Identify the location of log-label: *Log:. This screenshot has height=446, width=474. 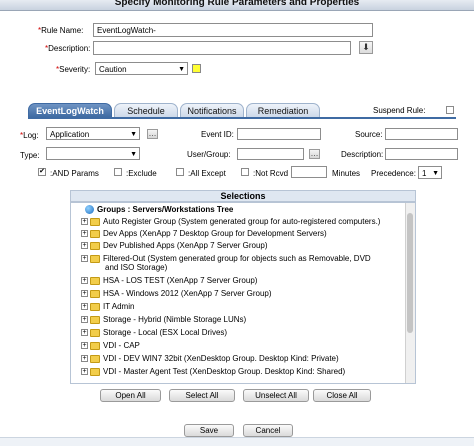
(29, 135).